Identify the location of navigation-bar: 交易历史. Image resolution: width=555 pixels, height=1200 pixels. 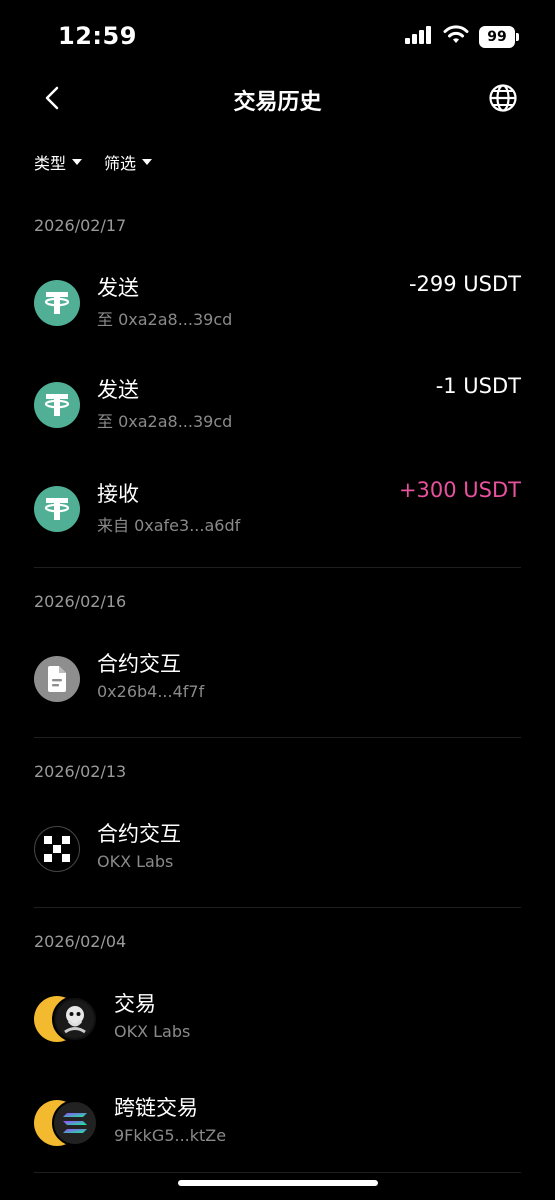
(277, 98).